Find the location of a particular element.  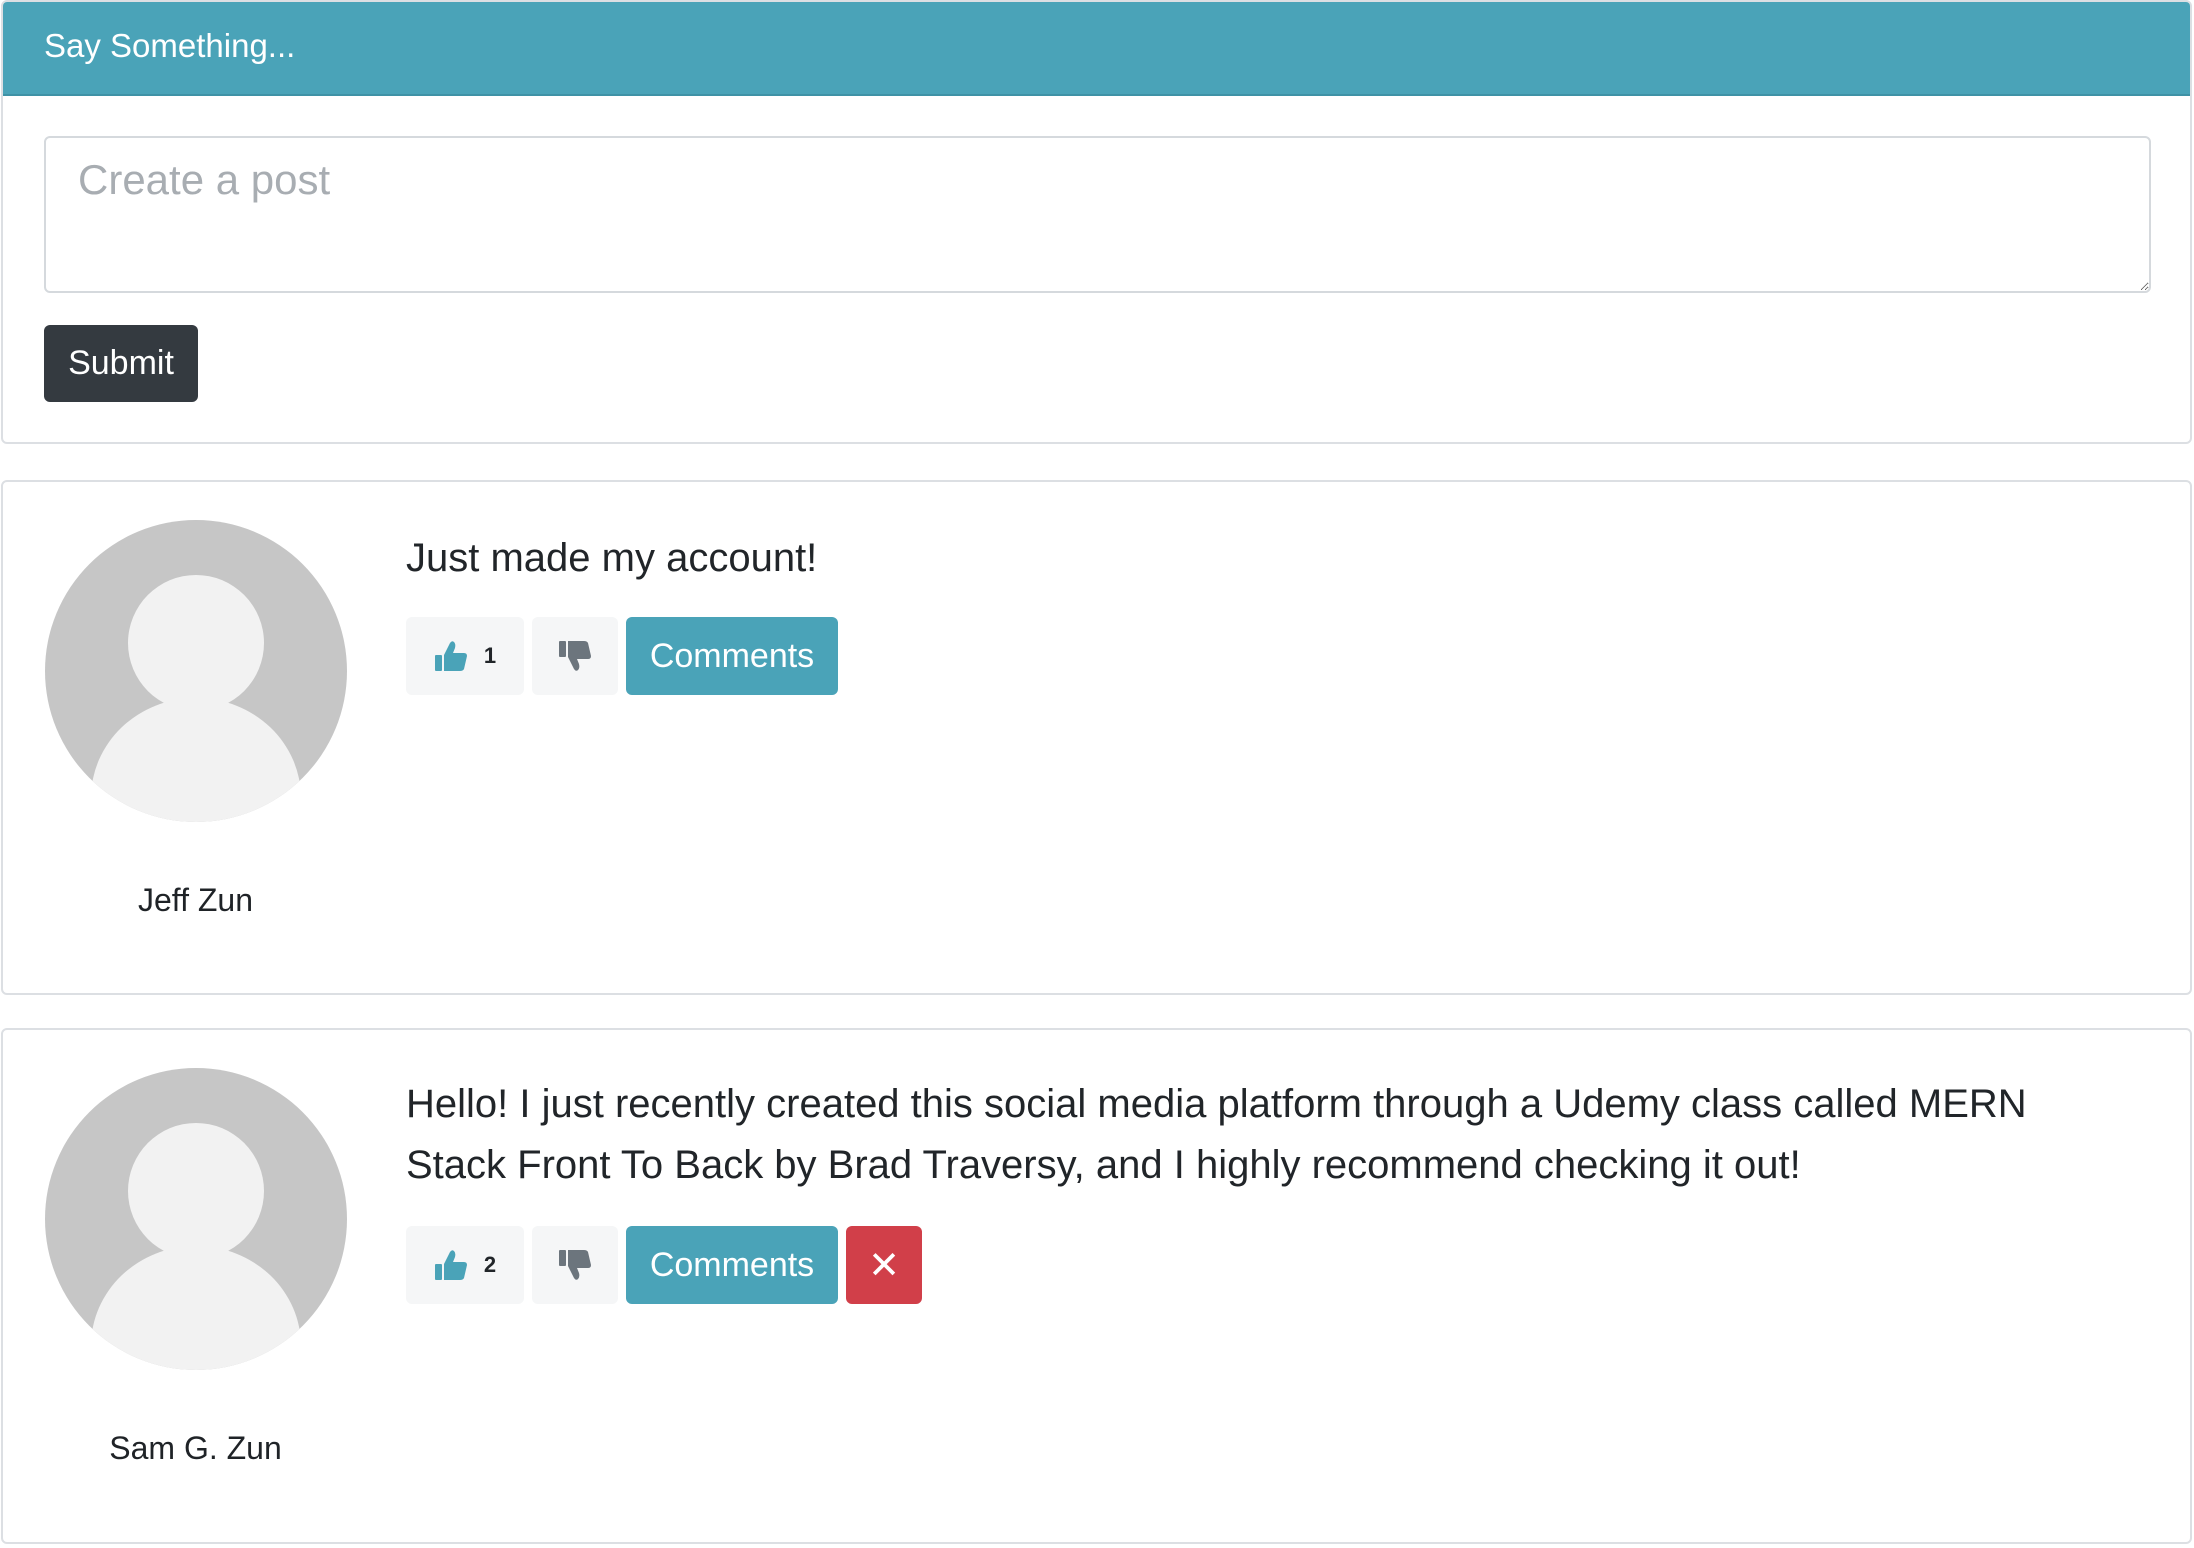

submit-button: Submit is located at coordinates (121, 363).